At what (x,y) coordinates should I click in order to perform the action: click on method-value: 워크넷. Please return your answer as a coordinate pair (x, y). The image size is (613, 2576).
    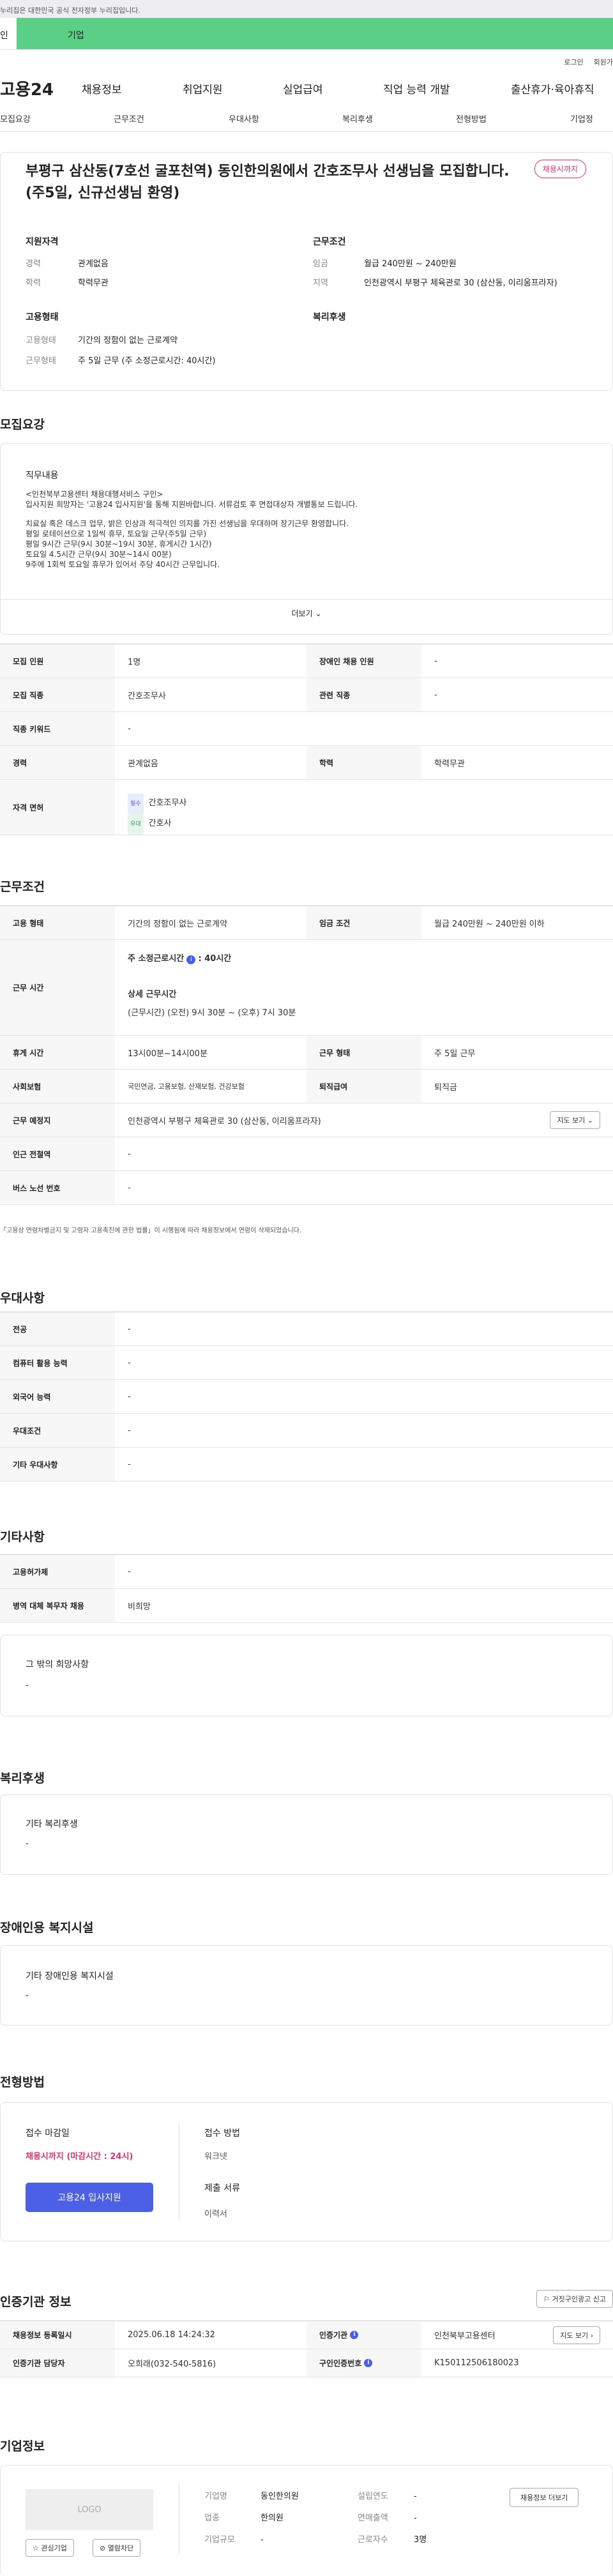
    Looking at the image, I should click on (216, 2157).